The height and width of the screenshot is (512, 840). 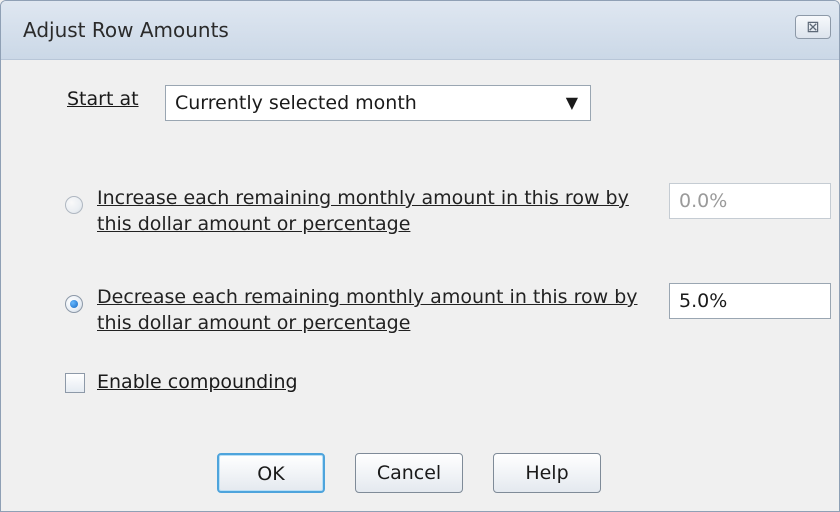 I want to click on decrease-amount-input: 5.0%, so click(x=750, y=301).